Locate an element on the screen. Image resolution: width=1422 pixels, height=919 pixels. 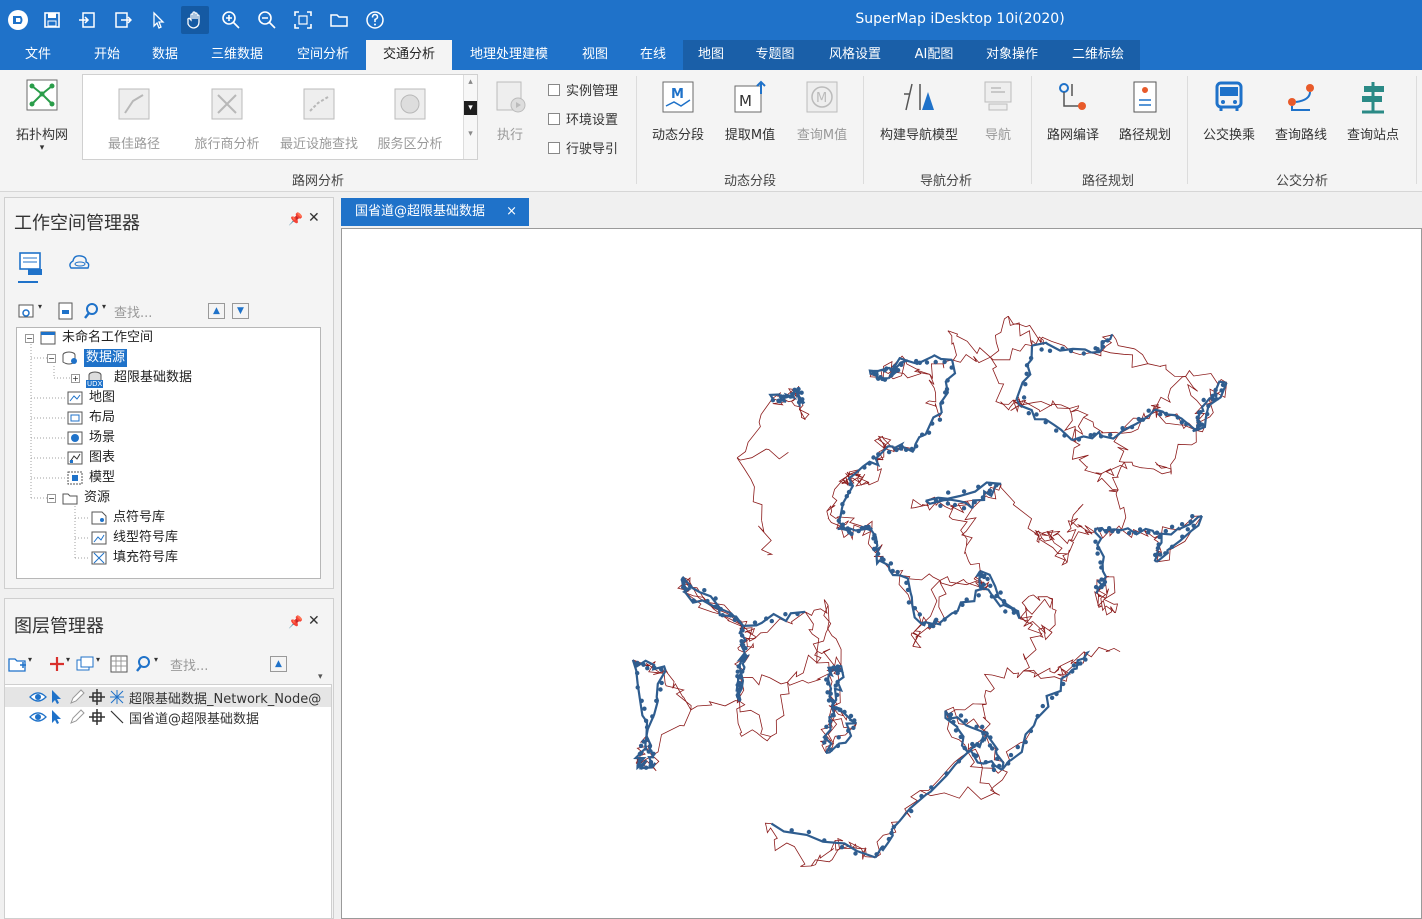
select-icon is located at coordinates (159, 20).